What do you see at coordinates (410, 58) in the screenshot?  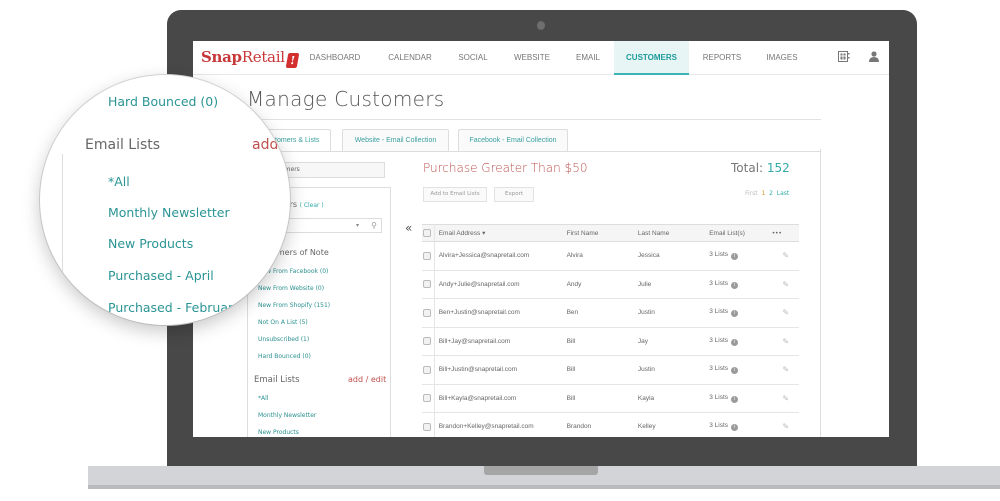 I see `nav-calendar: CALENDAR` at bounding box center [410, 58].